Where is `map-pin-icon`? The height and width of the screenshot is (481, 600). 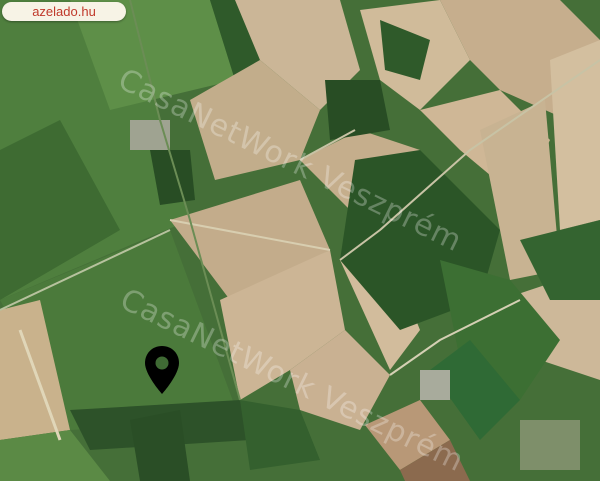
map-pin-icon is located at coordinates (162, 370).